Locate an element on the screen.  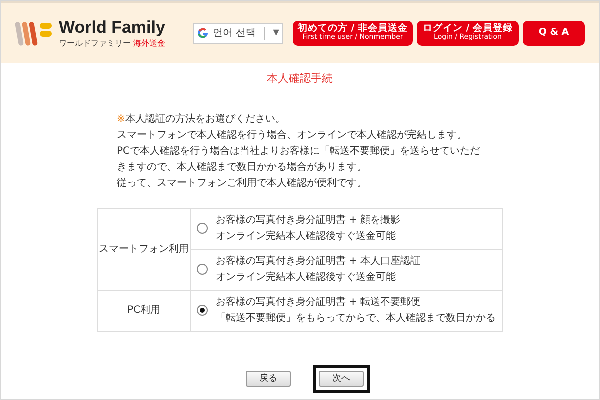
instruction-text: ※本人認証の方法をお選びください。 is located at coordinates (201, 119).